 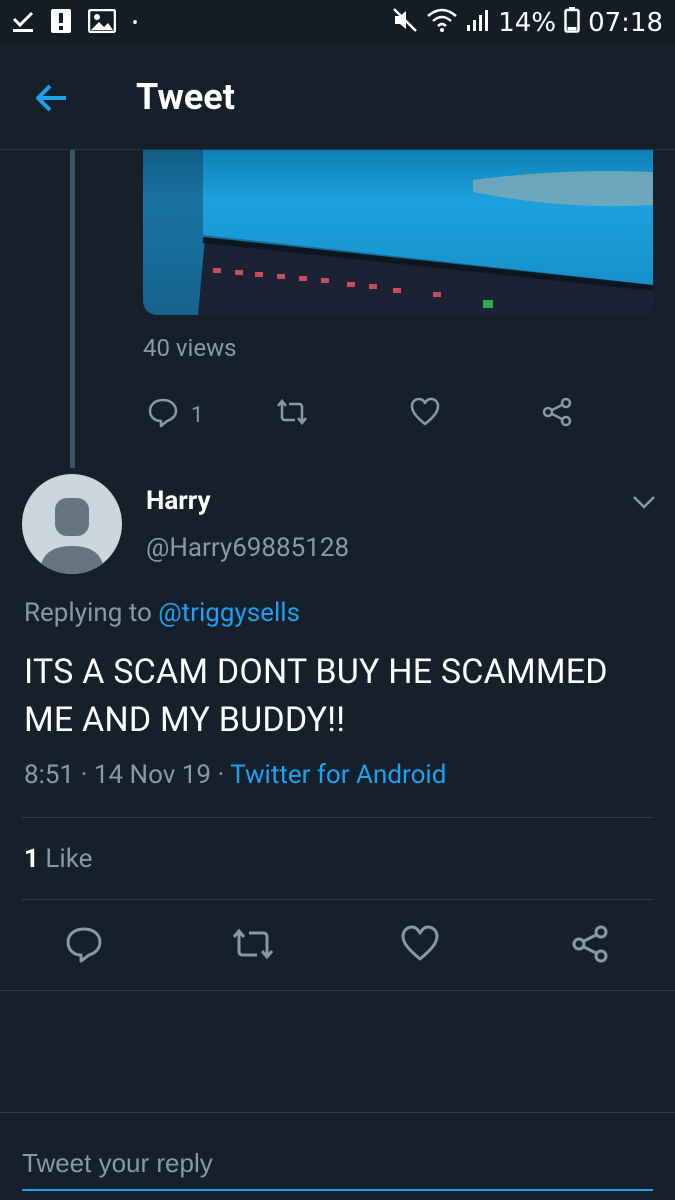 I want to click on tweet-date: 14 Nov 19, so click(x=152, y=775).